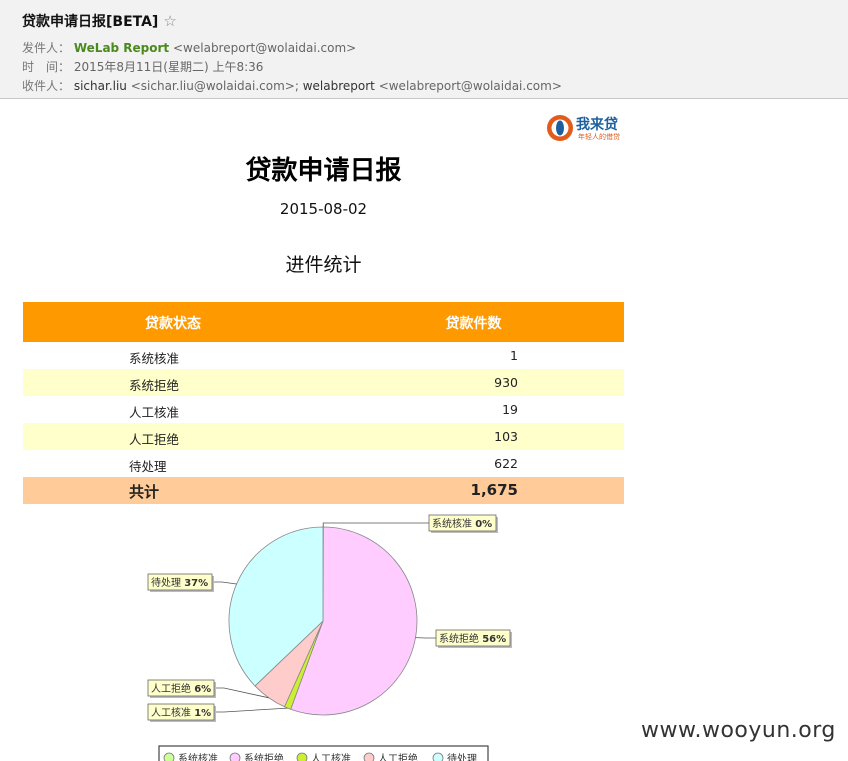 This screenshot has width=848, height=761. What do you see at coordinates (154, 439) in the screenshot?
I see `row-status: 人工拒绝` at bounding box center [154, 439].